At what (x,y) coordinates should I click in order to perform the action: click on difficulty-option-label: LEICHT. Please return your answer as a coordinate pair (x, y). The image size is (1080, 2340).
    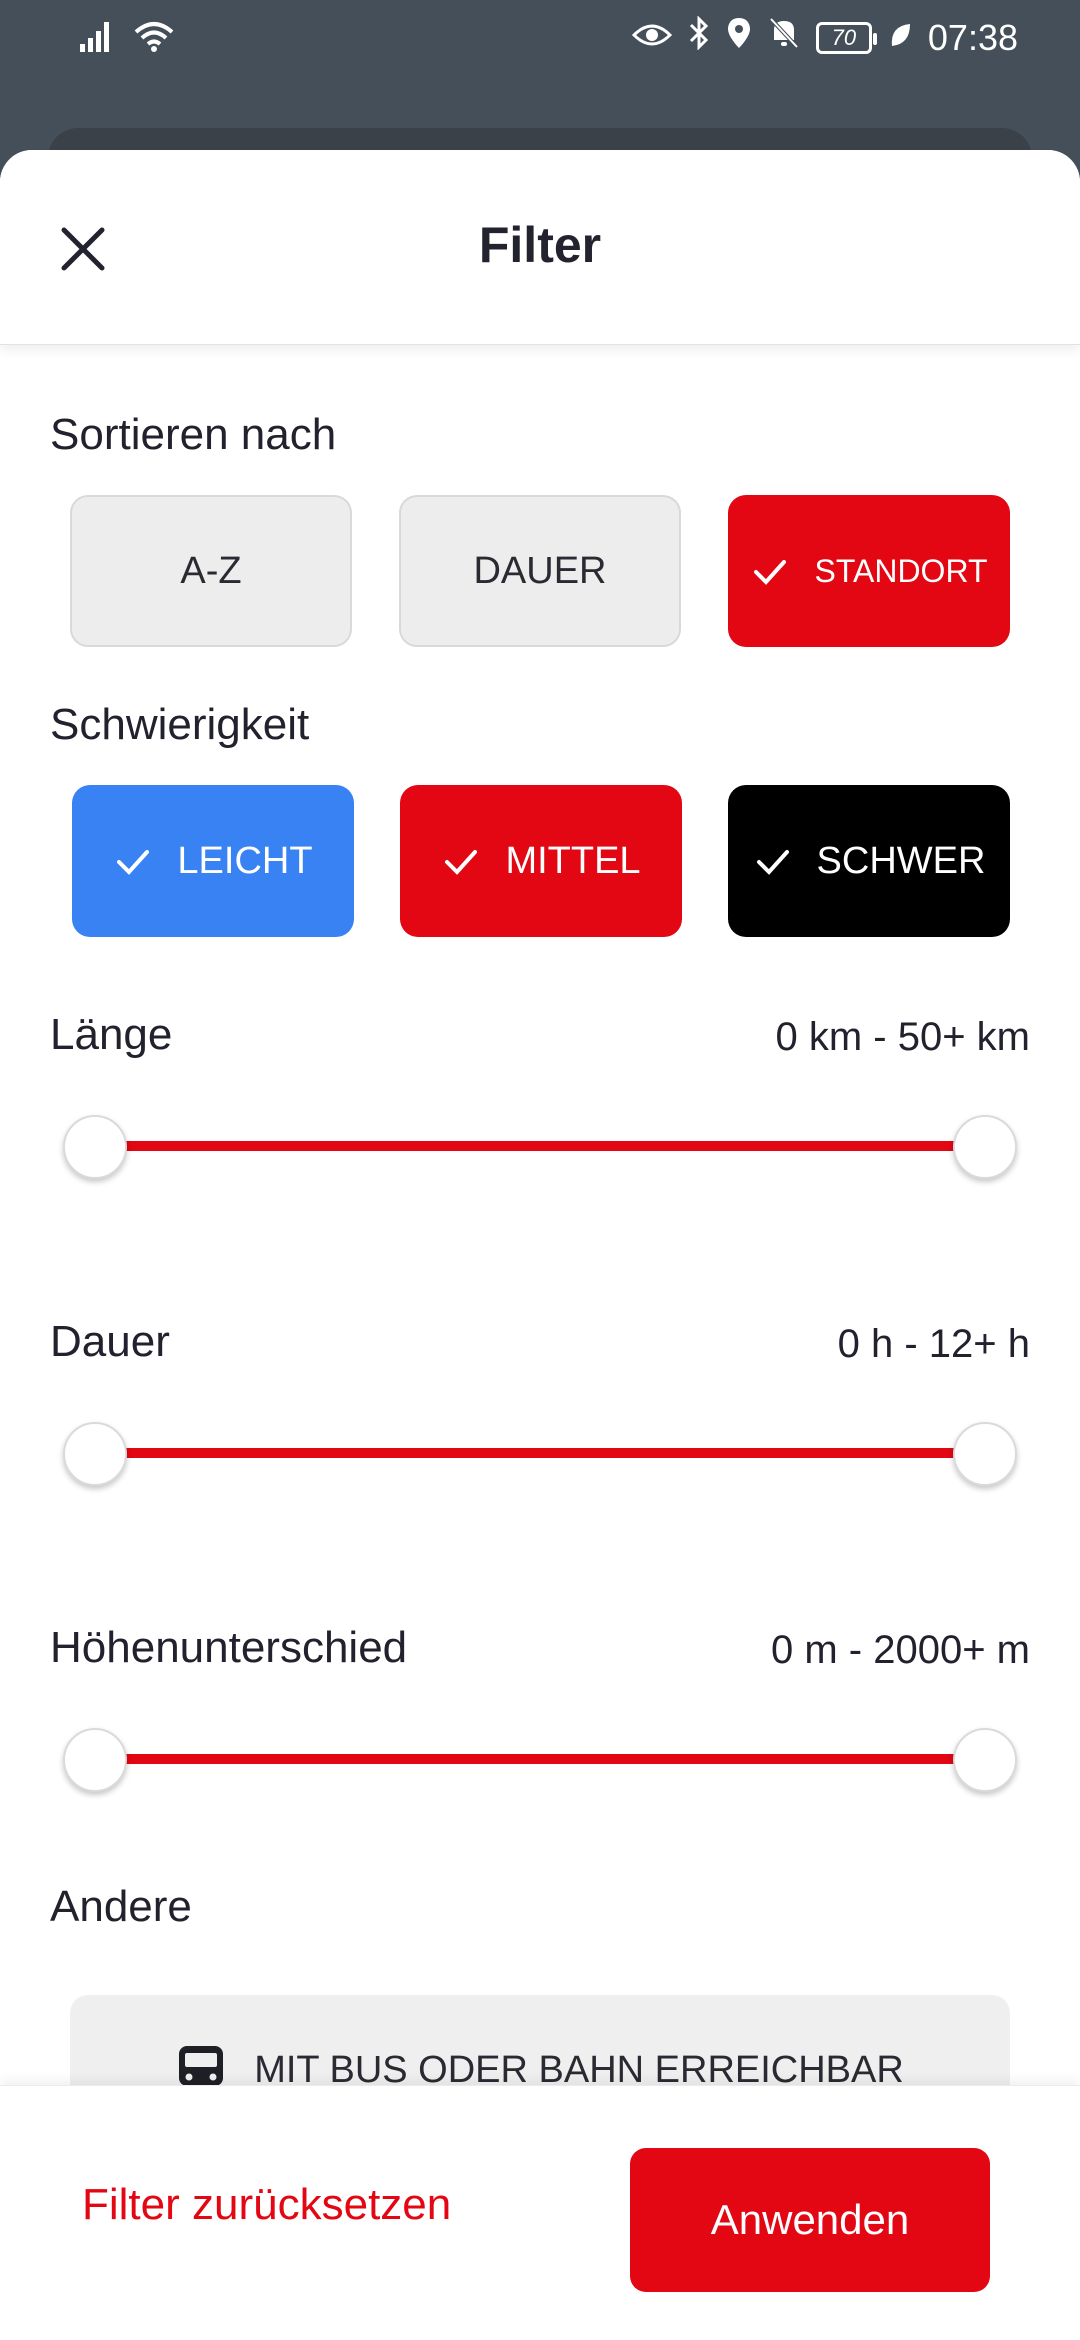
    Looking at the image, I should click on (245, 860).